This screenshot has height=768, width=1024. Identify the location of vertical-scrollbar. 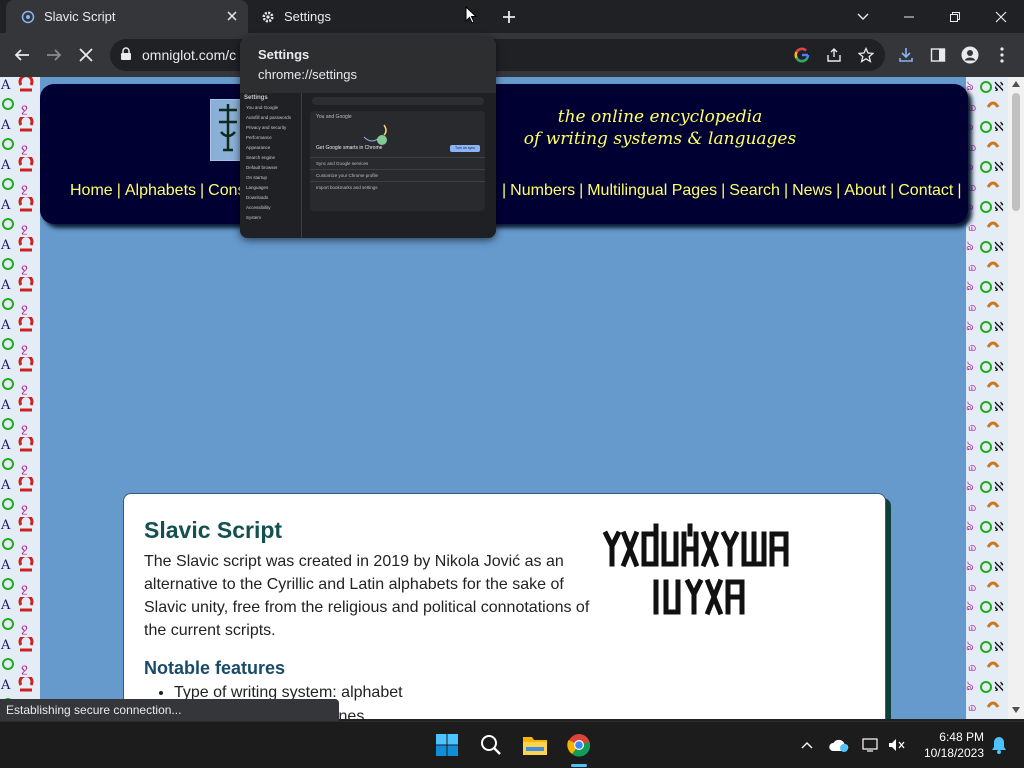
(1016, 398).